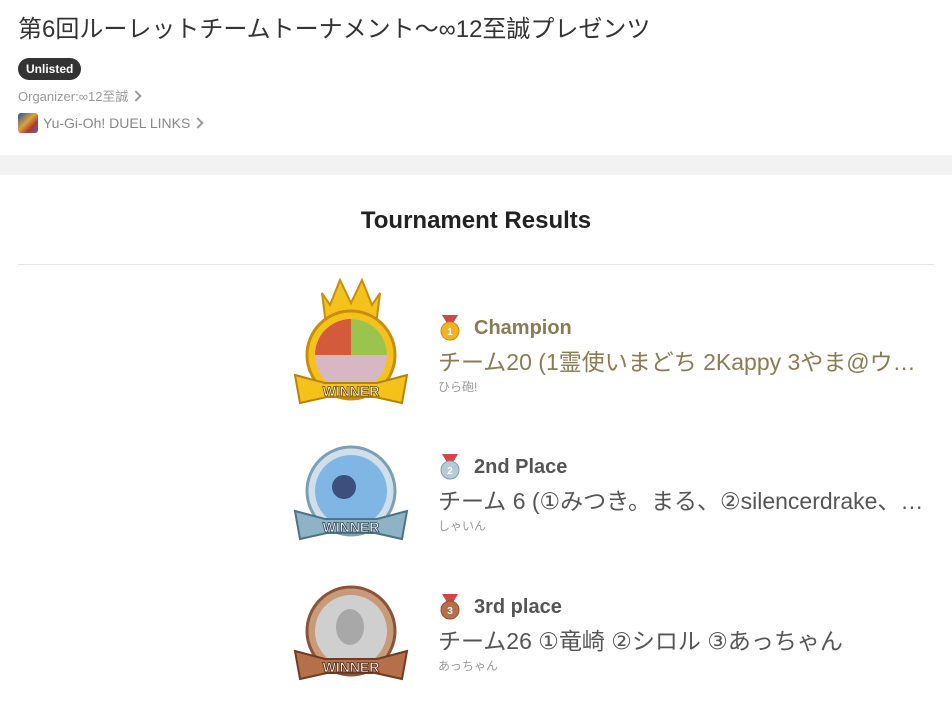 The image size is (952, 710). Describe the element at coordinates (685, 641) in the screenshot. I see `team-name: チーム26 ①竜崎 ②シロル ③あっちゃん` at that location.